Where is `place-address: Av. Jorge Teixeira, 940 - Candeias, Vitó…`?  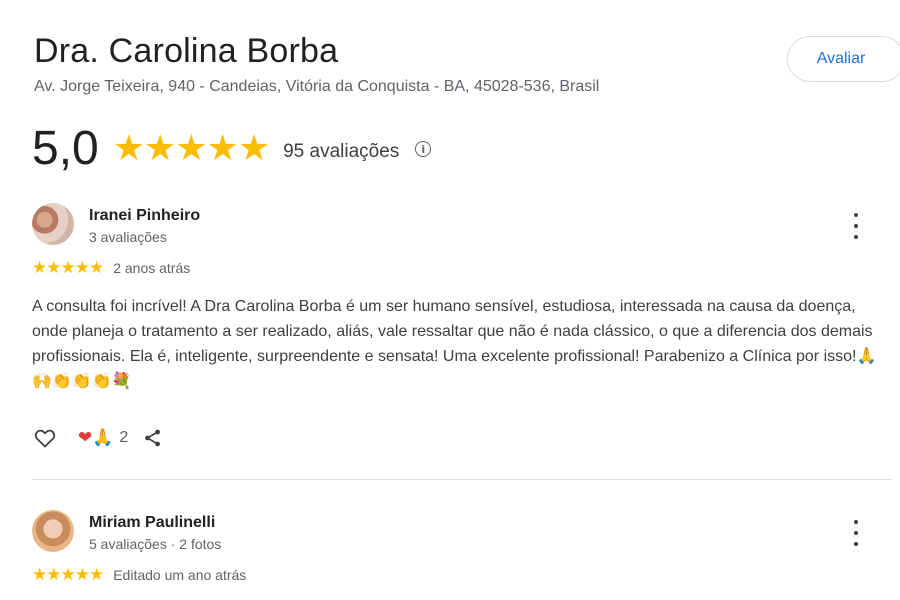
place-address: Av. Jorge Teixeira, 940 - Candeias, Vitó… is located at coordinates (317, 86).